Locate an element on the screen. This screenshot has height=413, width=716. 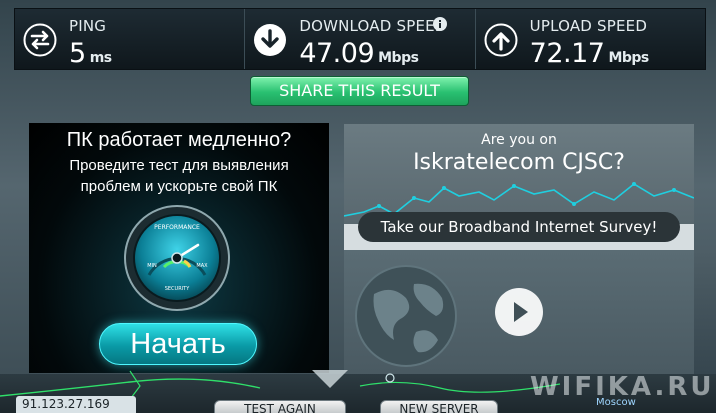
ping-arrows-icon is located at coordinates (40, 40).